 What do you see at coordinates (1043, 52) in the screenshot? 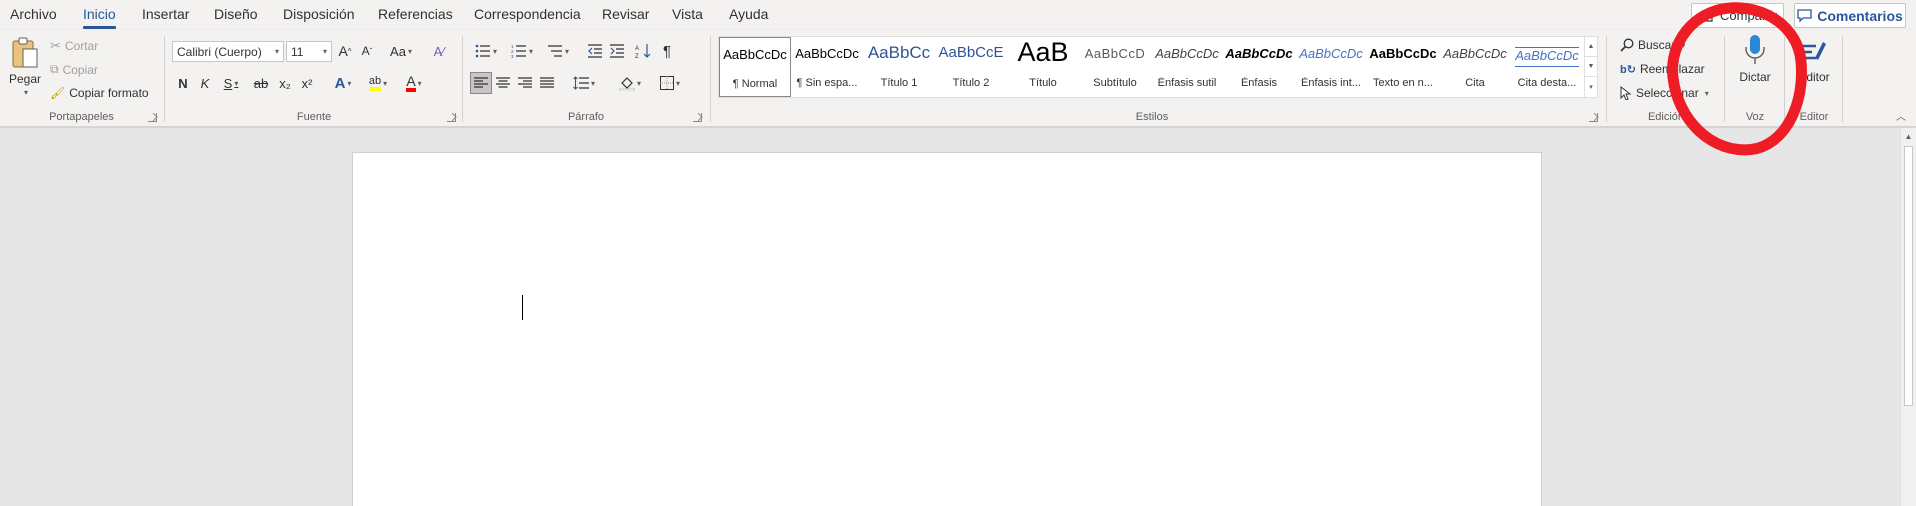
I see `style-sample: AaB` at bounding box center [1043, 52].